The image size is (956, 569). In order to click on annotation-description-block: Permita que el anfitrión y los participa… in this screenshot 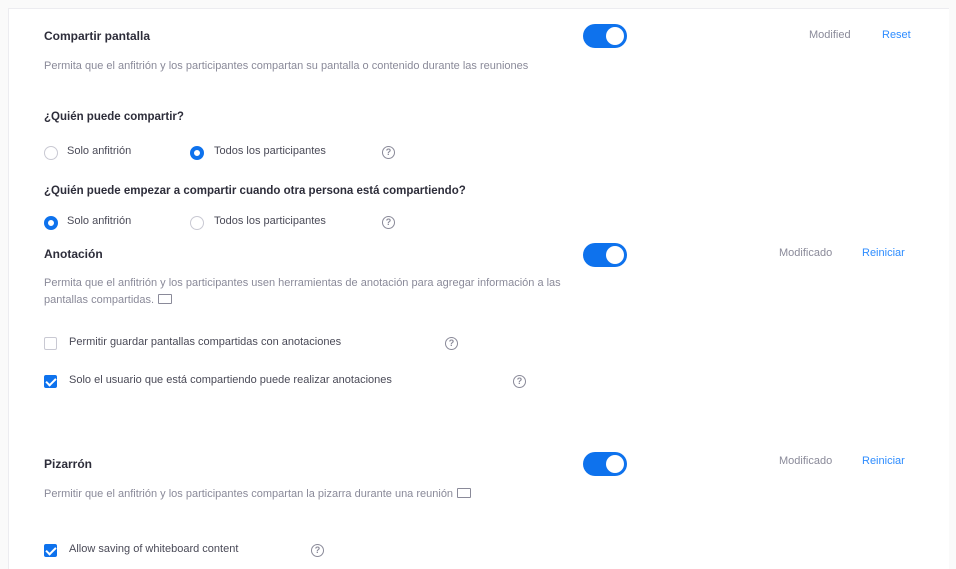, I will do `click(306, 292)`.